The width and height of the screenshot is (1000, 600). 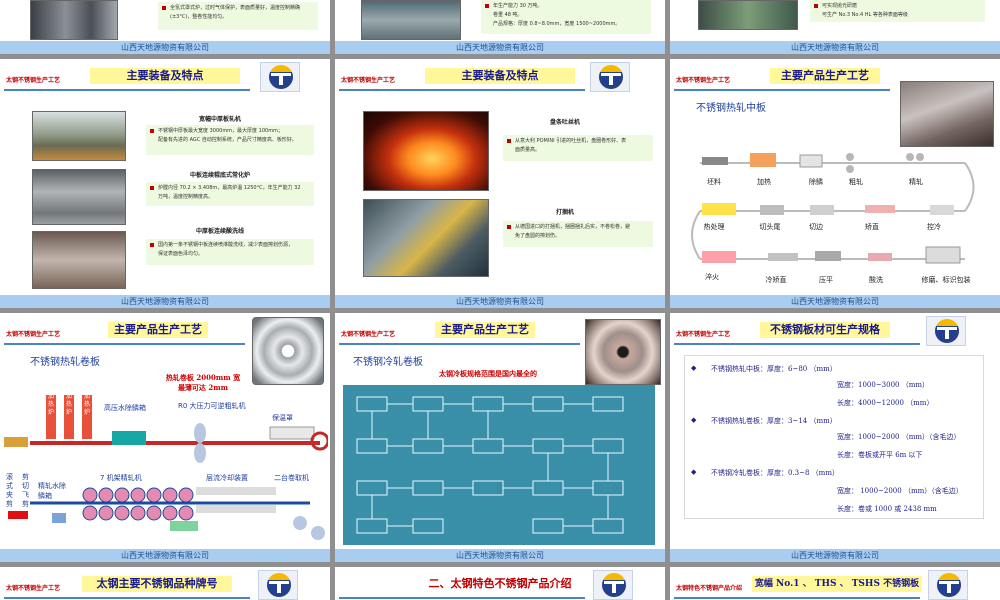 What do you see at coordinates (219, 175) in the screenshot?
I see `section-caption: 中板连续辊底式常化炉` at bounding box center [219, 175].